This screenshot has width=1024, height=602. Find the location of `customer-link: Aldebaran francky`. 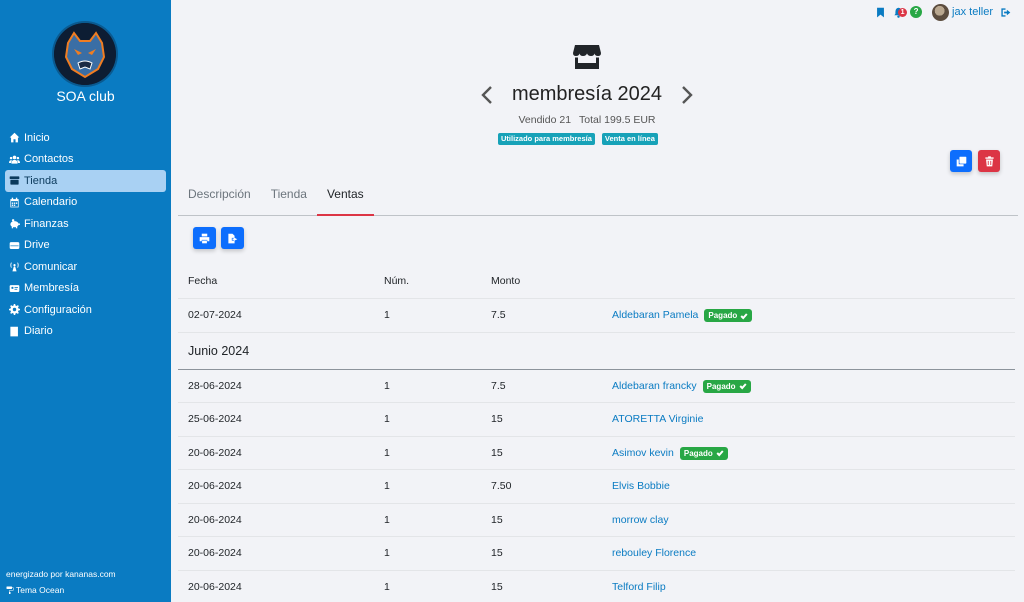

customer-link: Aldebaran francky is located at coordinates (654, 386).